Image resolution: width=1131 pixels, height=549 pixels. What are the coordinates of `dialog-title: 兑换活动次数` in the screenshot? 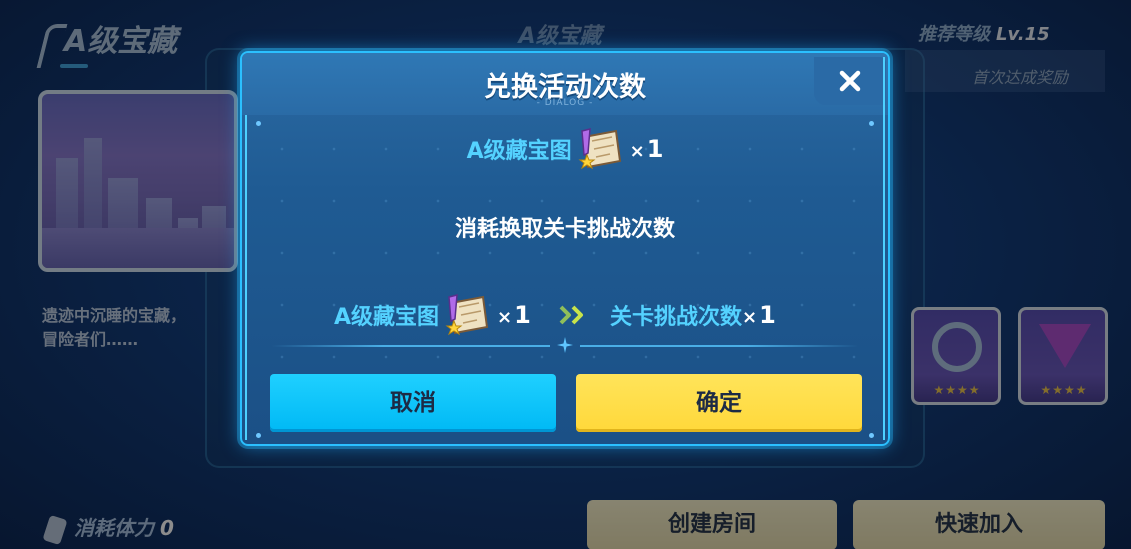 It's located at (565, 87).